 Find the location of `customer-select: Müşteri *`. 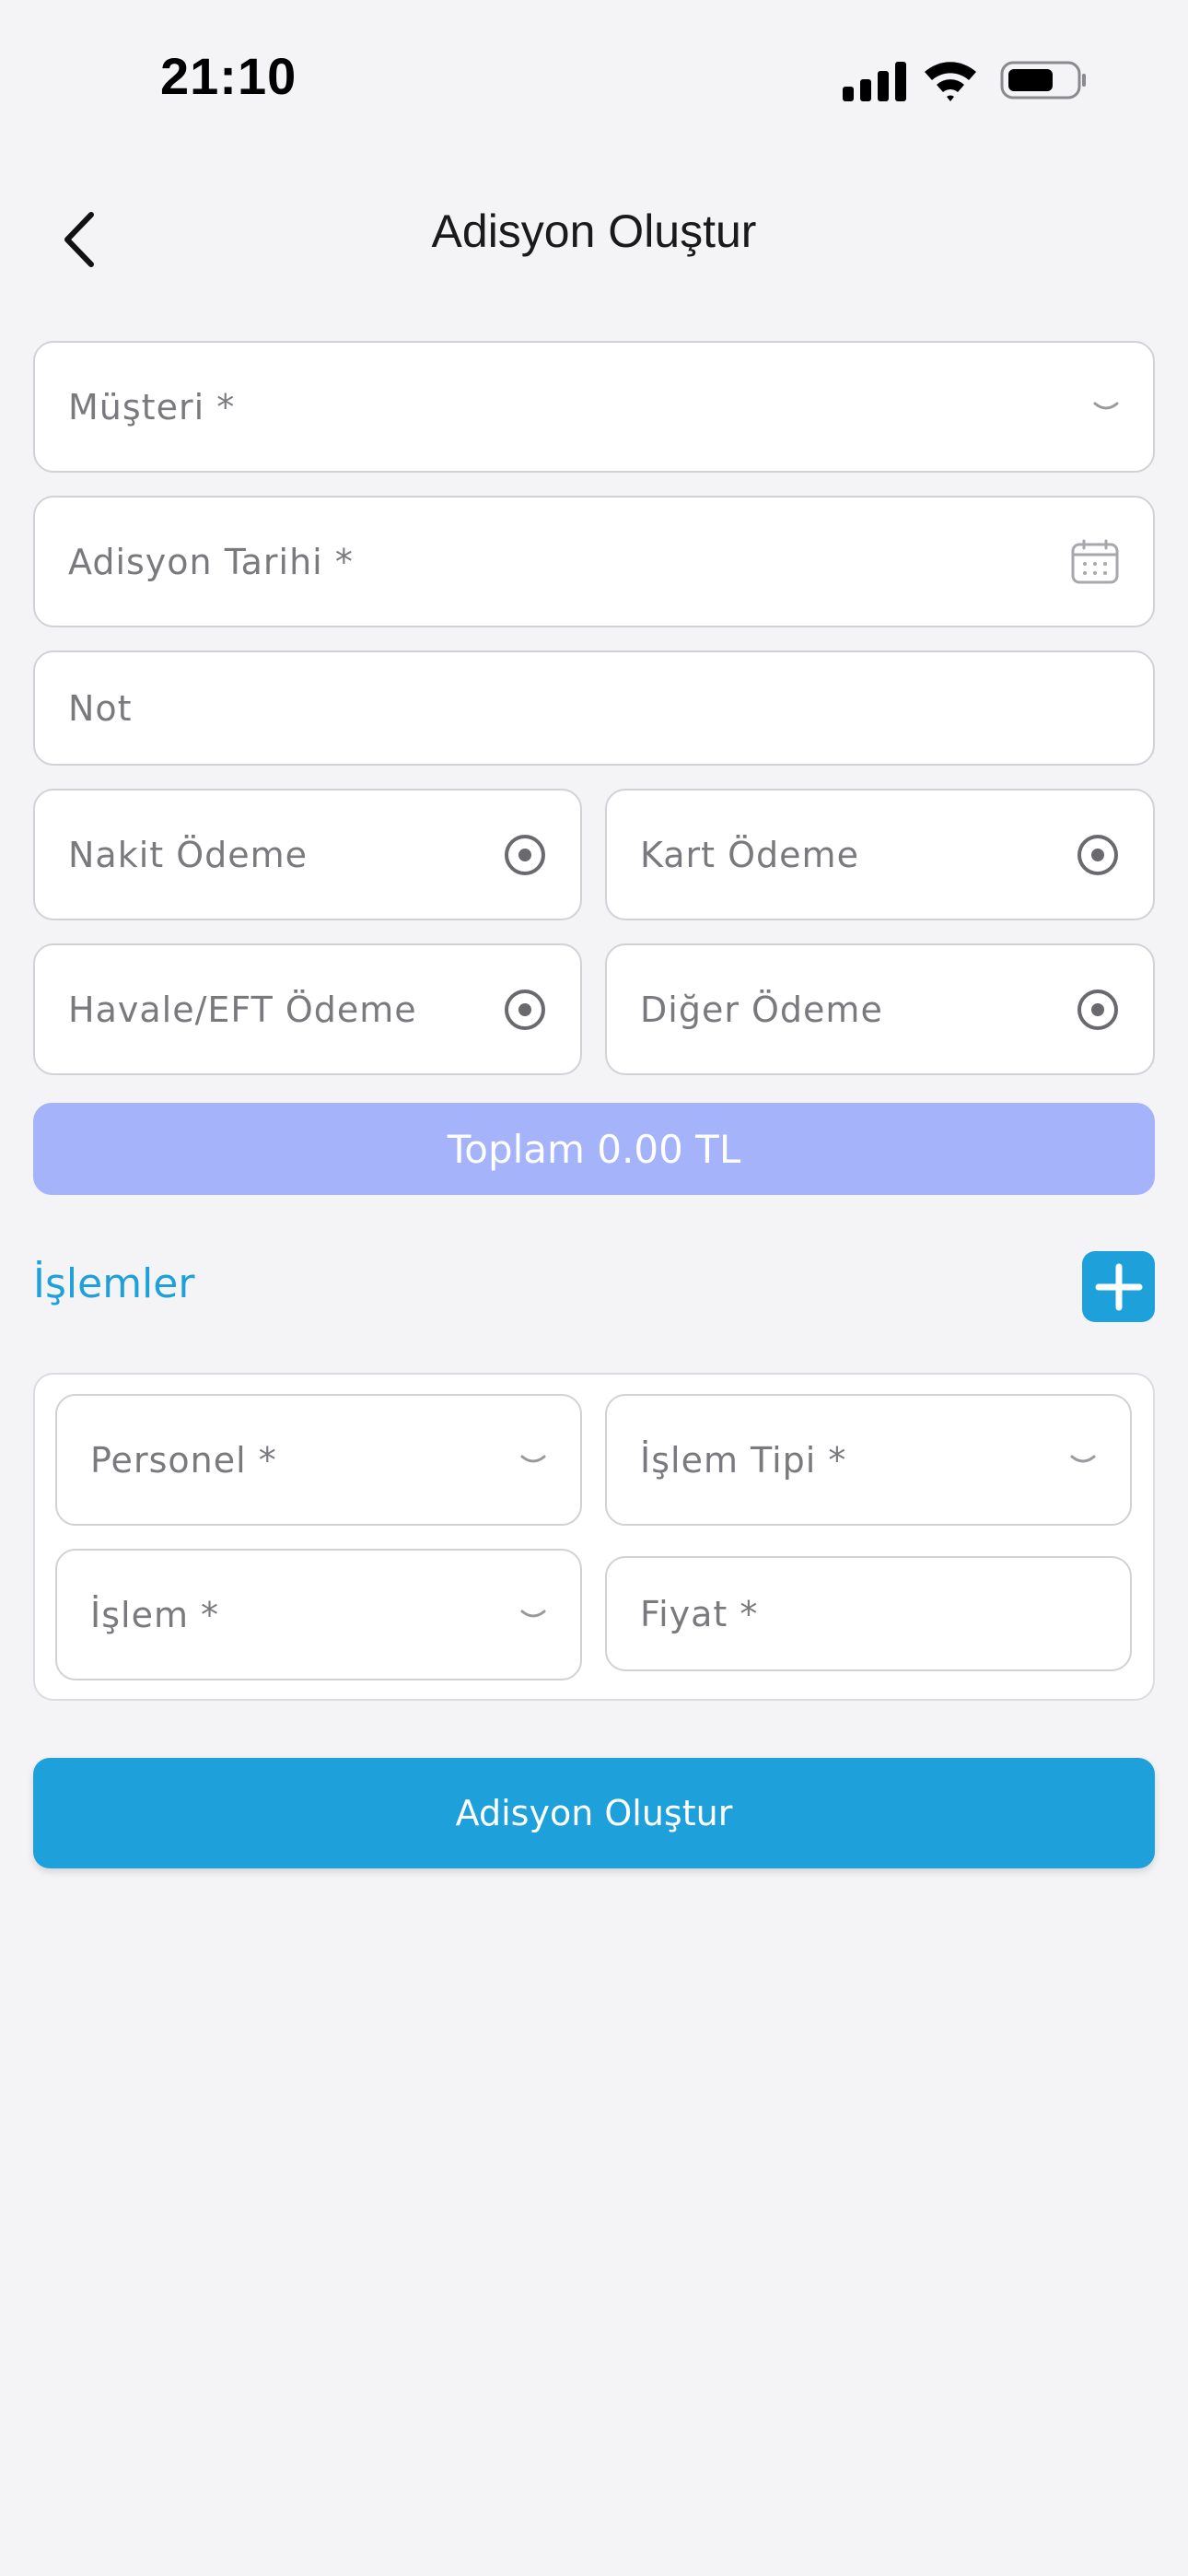

customer-select: Müşteri * is located at coordinates (594, 407).